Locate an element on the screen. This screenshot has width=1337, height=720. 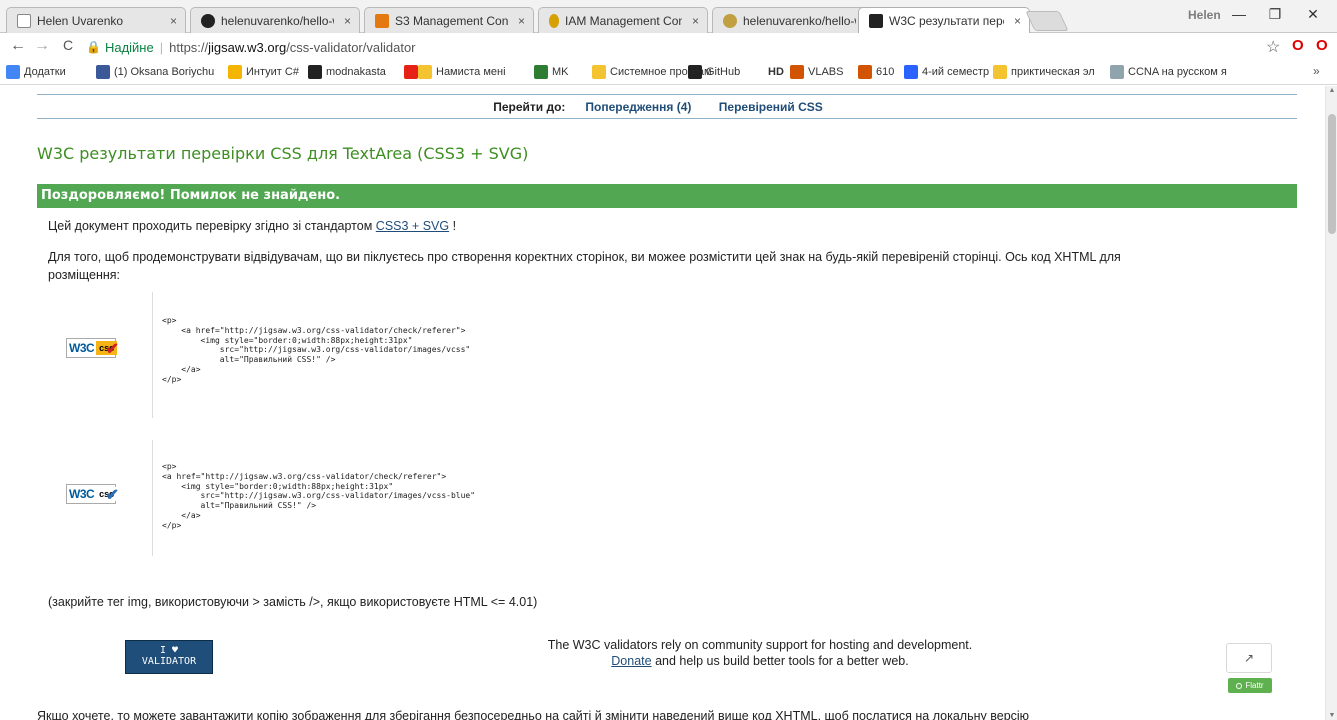
bookmark-item: 4-ий семестр is located at coordinates (946, 72).